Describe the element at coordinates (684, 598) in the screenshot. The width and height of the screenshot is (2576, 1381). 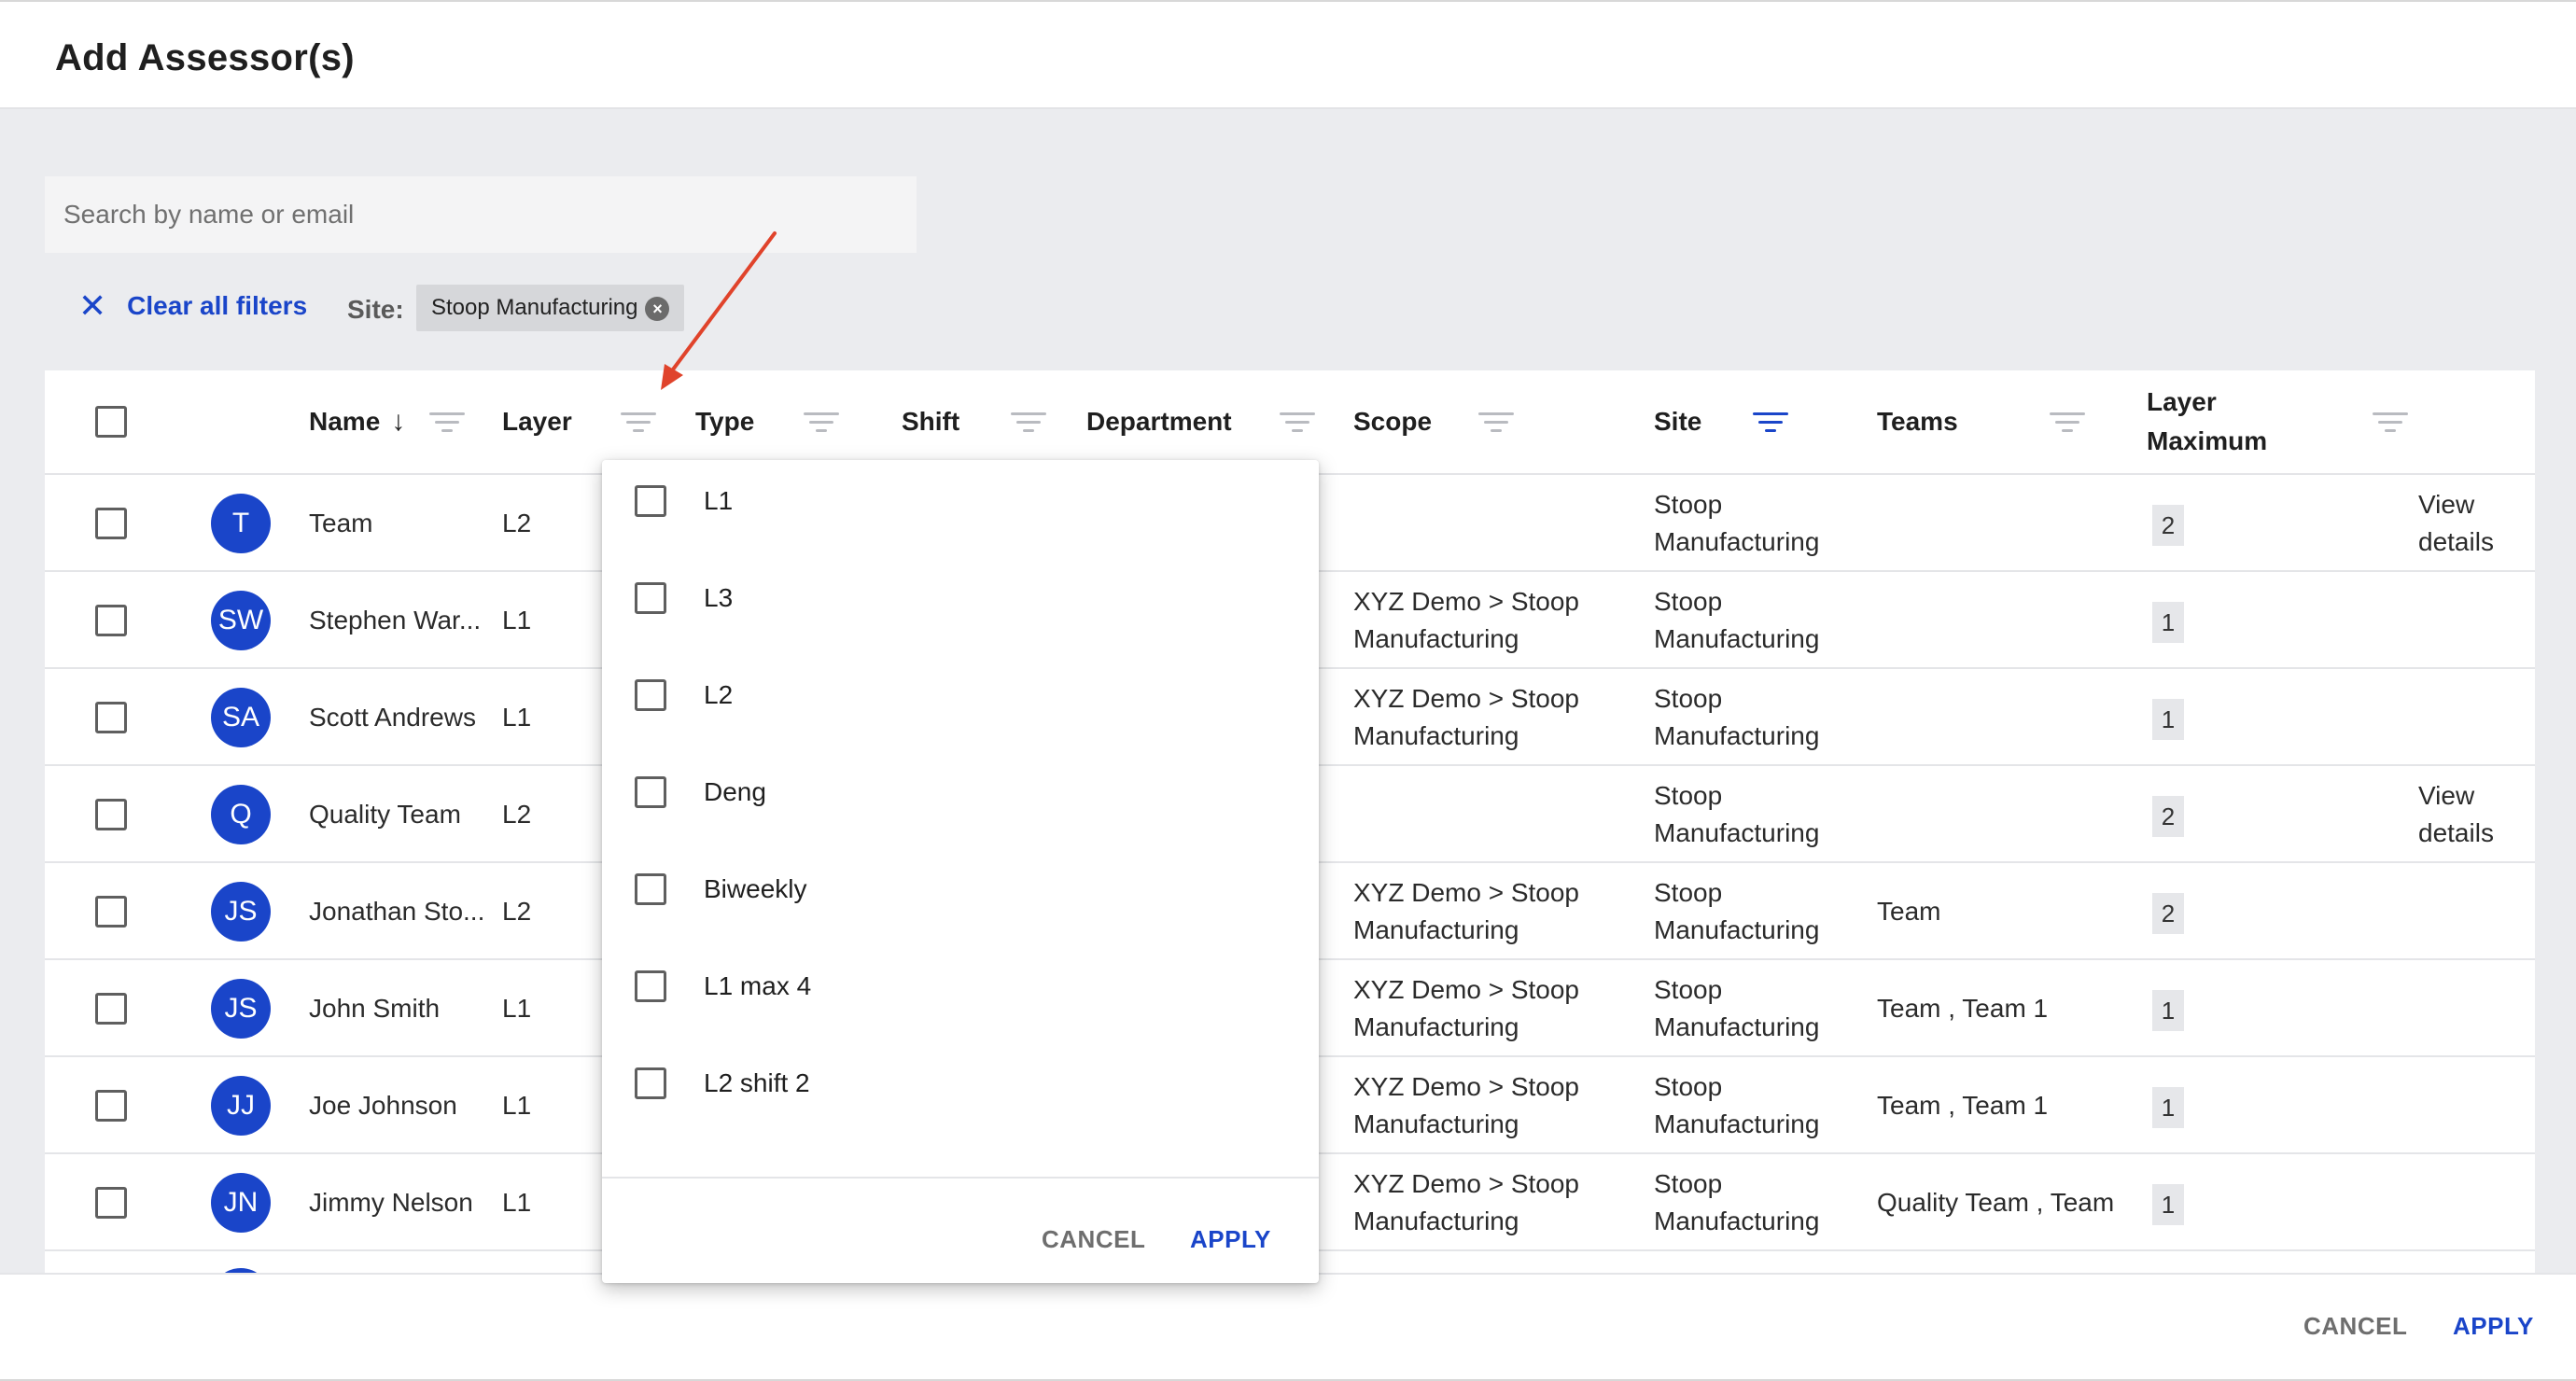
I see `filter-option-l3: L3` at that location.